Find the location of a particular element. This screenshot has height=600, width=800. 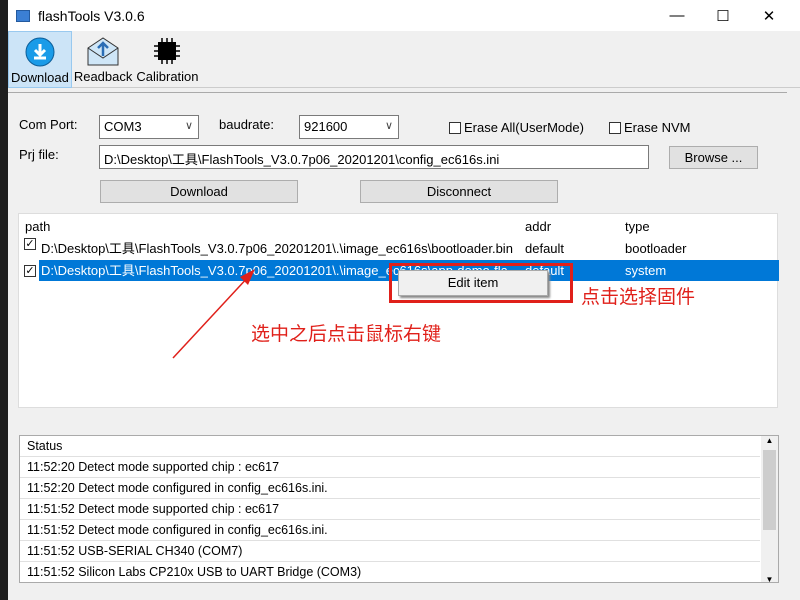

context-menu: Edit item is located at coordinates (473, 283).